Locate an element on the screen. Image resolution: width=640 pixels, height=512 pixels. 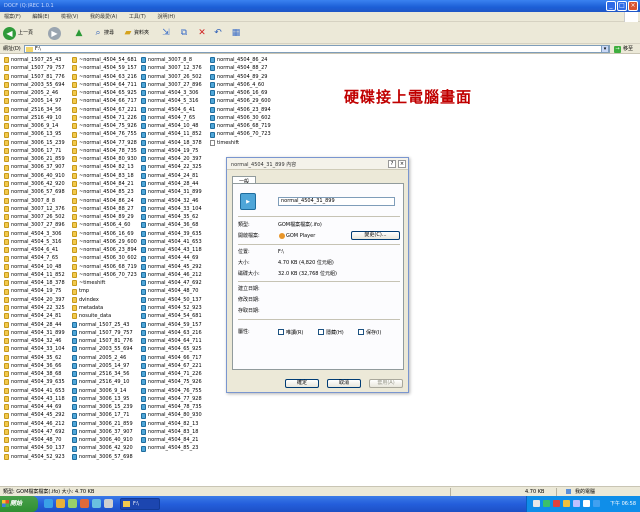
file-item: normal_4504_77_928 is located at coordinates (176, 399).